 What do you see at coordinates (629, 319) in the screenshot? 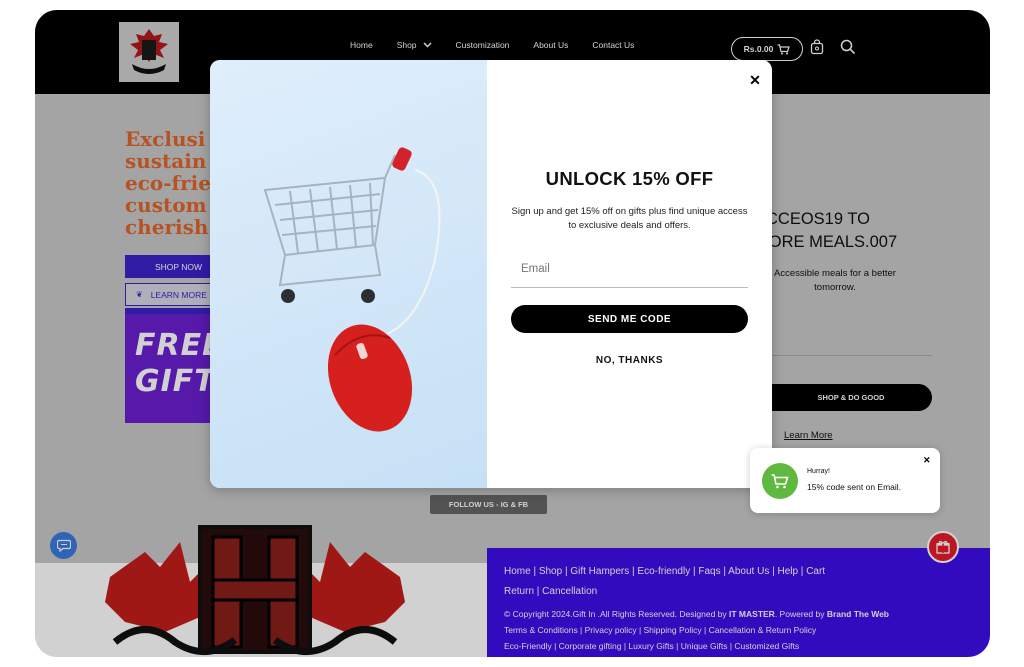
I see `send-code-button: SEND ME CODE` at bounding box center [629, 319].